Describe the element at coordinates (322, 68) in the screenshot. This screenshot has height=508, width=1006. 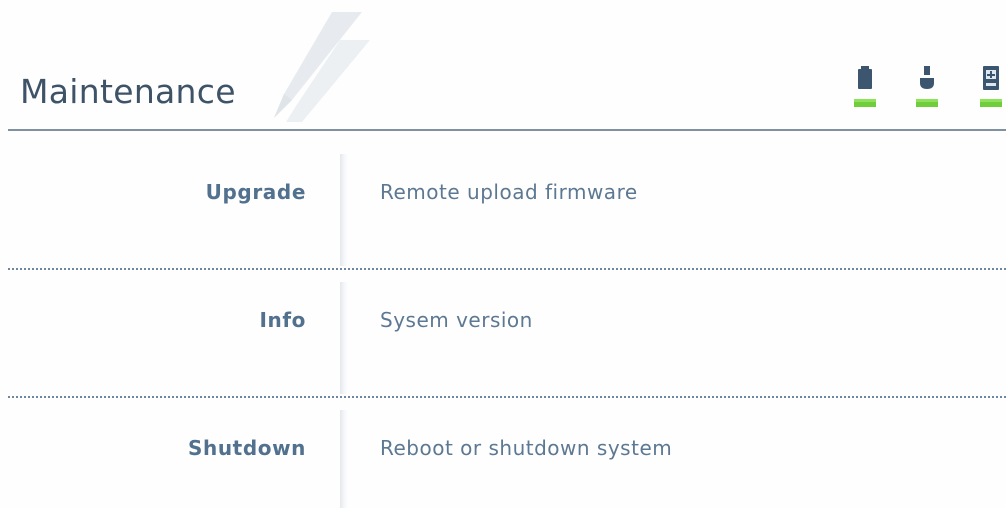
I see `pen-icon` at that location.